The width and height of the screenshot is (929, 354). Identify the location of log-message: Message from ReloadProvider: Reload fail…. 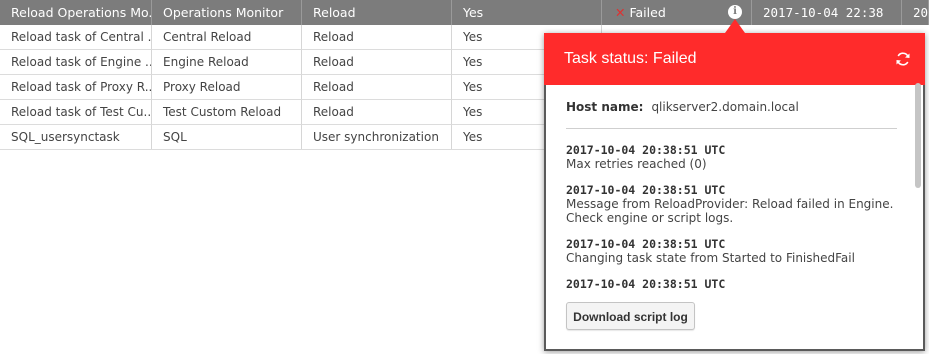
(730, 211).